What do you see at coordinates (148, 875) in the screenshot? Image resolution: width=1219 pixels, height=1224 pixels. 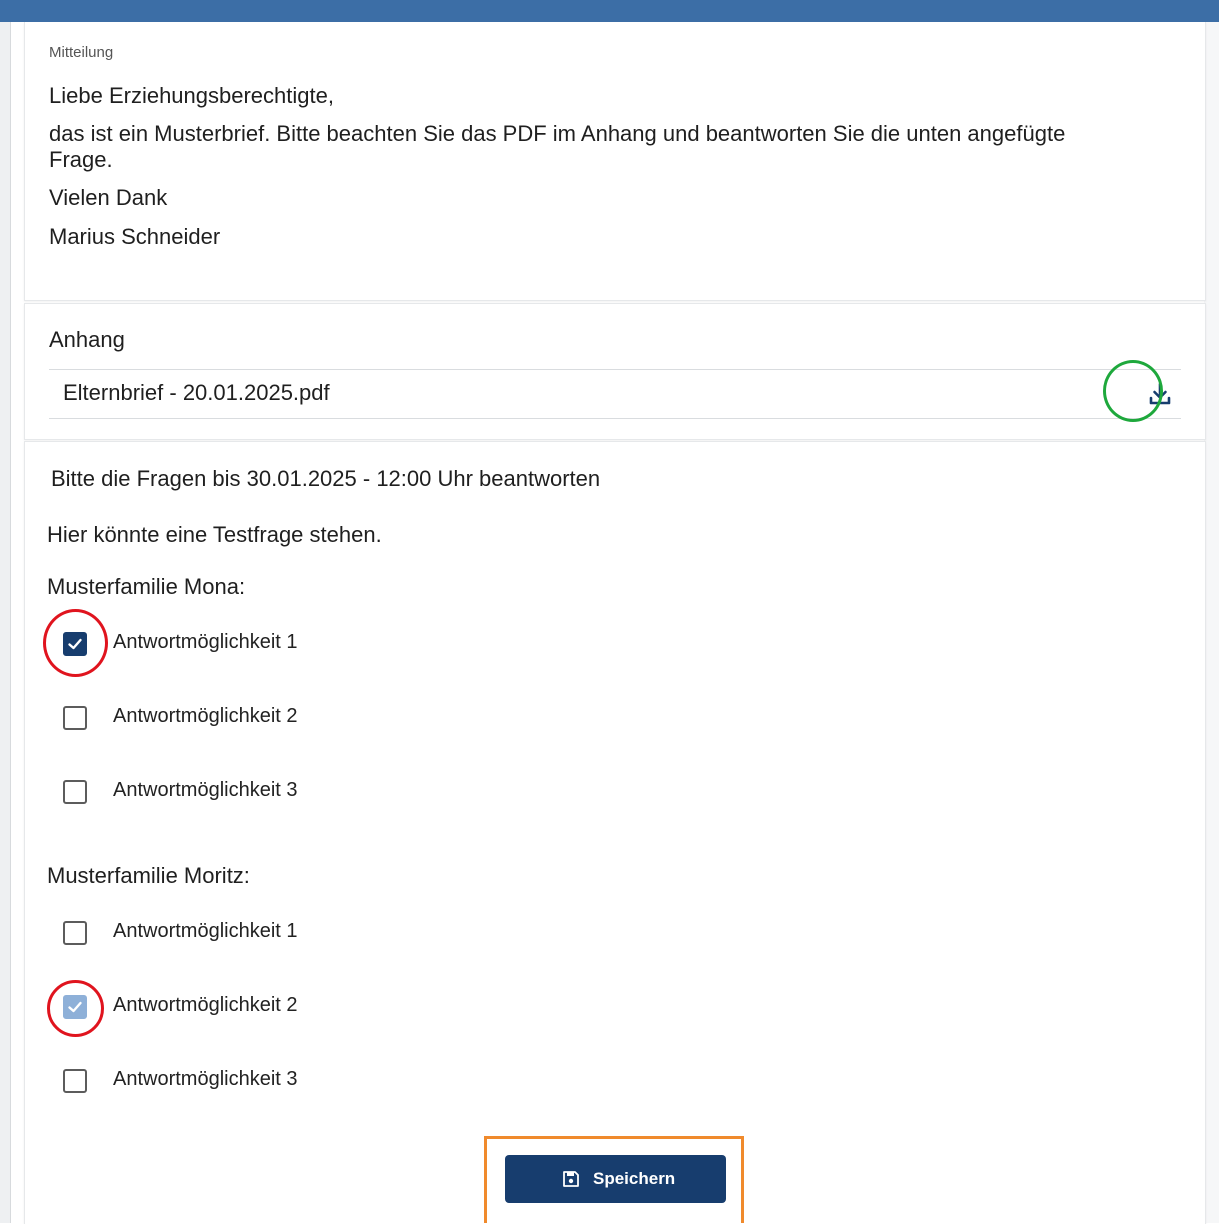 I see `group-label-moritz: Musterfamilie Moritz:` at bounding box center [148, 875].